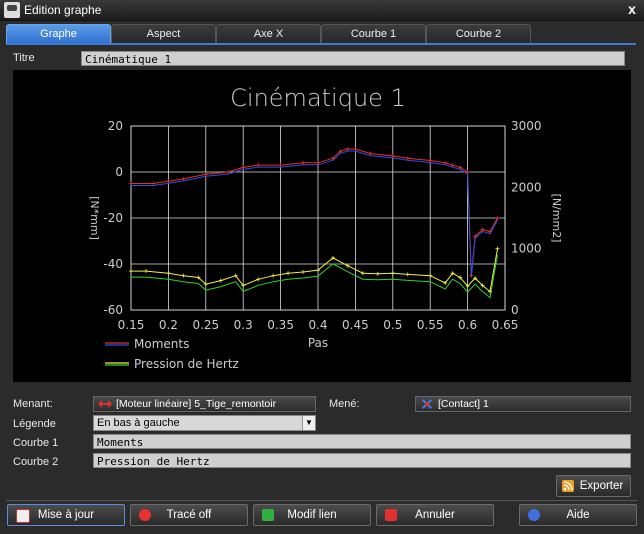 Image resolution: width=644 pixels, height=534 pixels. What do you see at coordinates (161, 344) in the screenshot?
I see `legend-entry: Moments` at bounding box center [161, 344].